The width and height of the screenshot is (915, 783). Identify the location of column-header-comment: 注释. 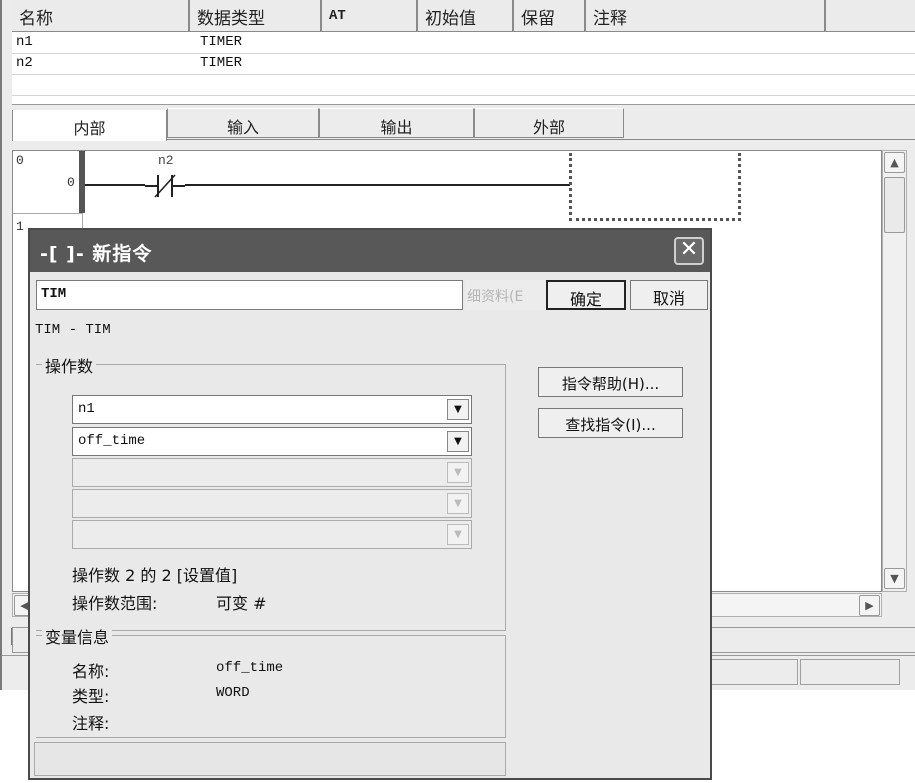
(706, 16).